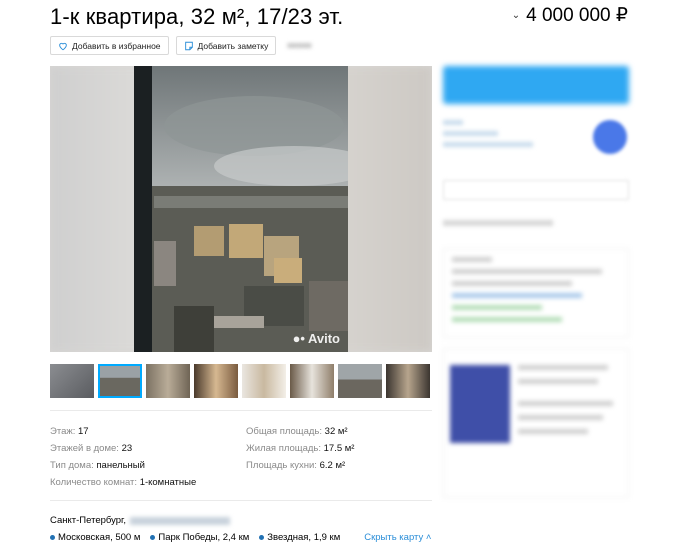 The height and width of the screenshot is (548, 700). Describe the element at coordinates (397, 537) in the screenshot. I see `hide-map-link: Скрыть карту ˄` at that location.